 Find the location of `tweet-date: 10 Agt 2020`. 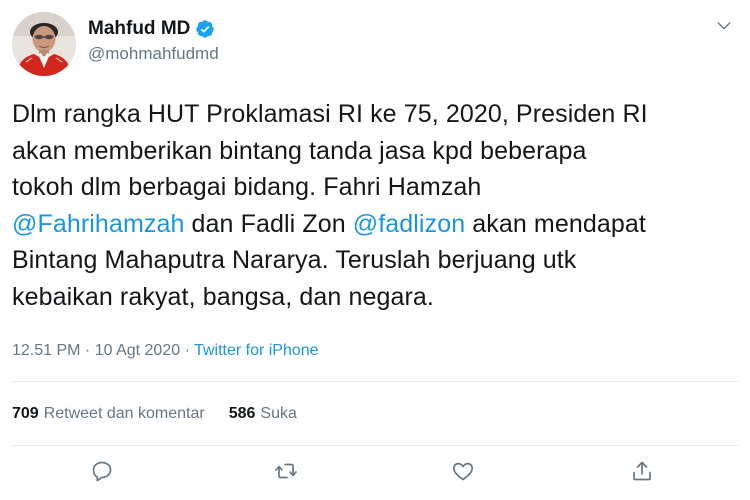

tweet-date: 10 Agt 2020 is located at coordinates (137, 350).